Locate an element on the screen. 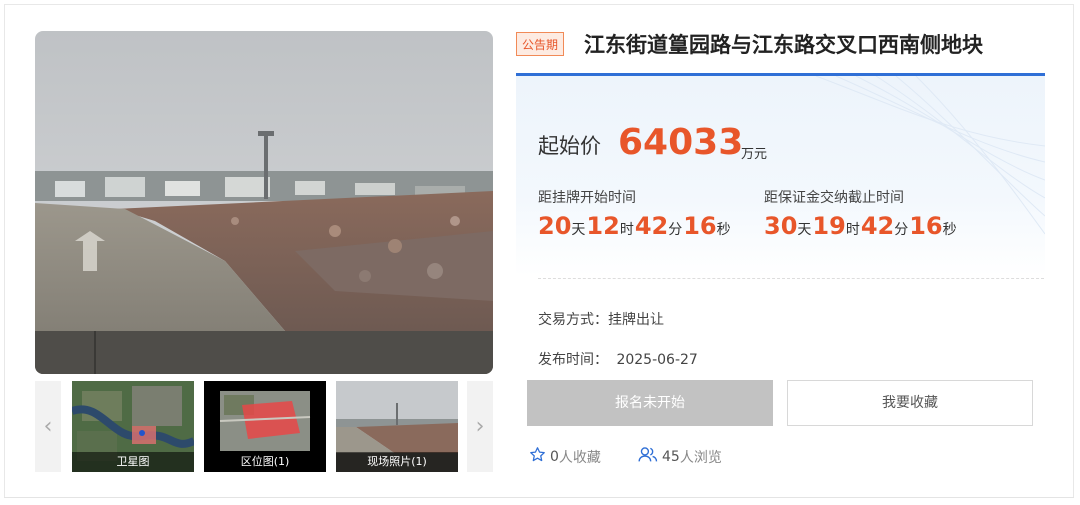 Image resolution: width=1080 pixels, height=505 pixels. views-stat: 45 人浏览 is located at coordinates (680, 456).